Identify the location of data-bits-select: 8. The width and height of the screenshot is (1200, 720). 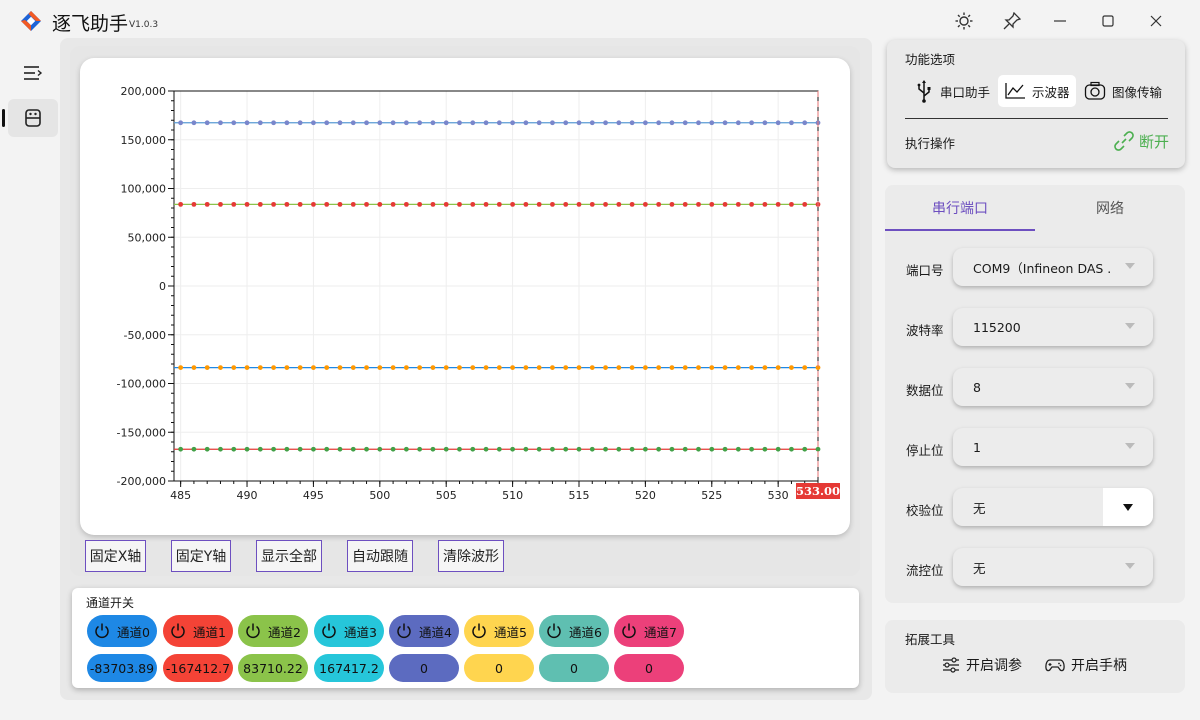
(1053, 387).